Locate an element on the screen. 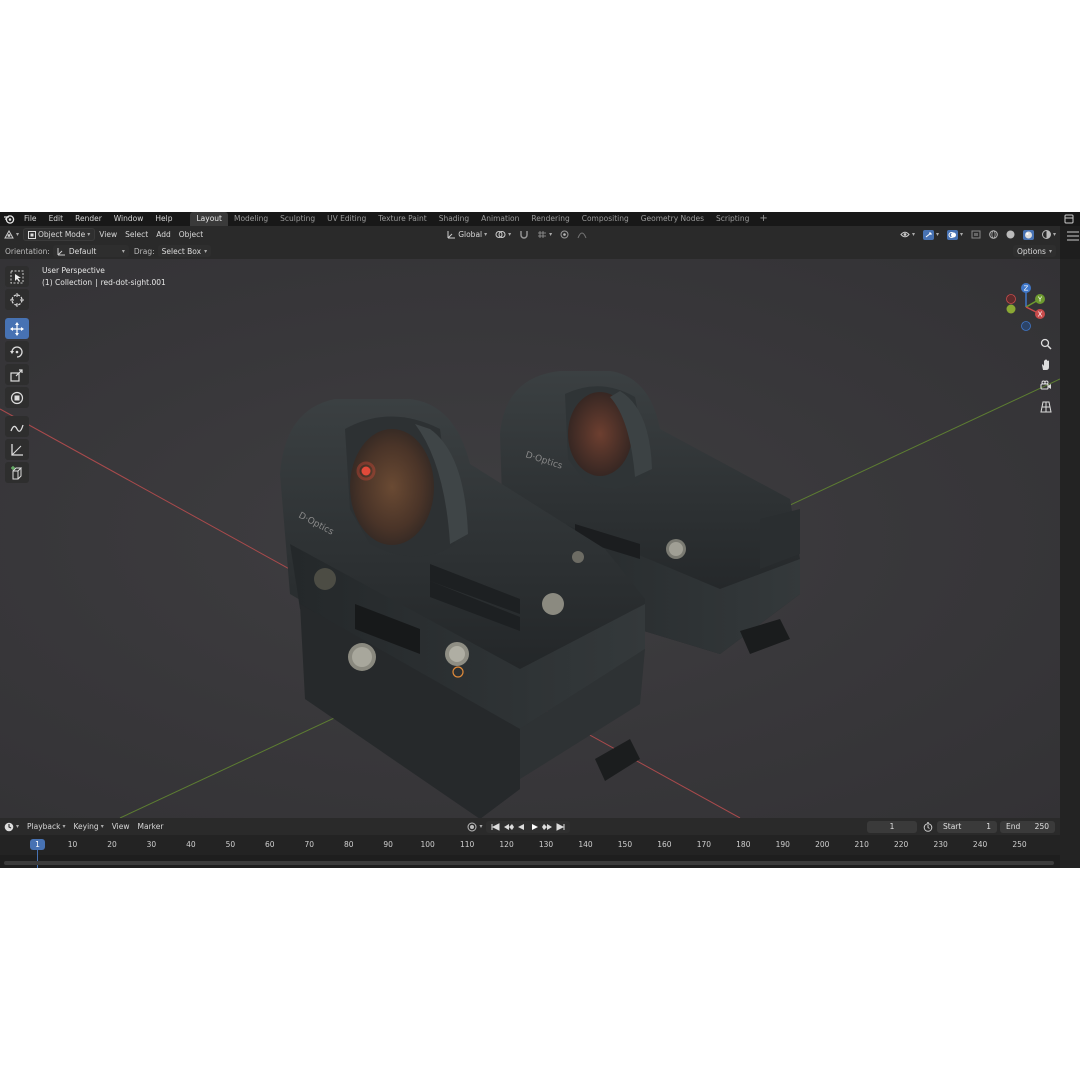 Image resolution: width=1080 pixels, height=1080 pixels. timeline-scrollbar is located at coordinates (529, 863).